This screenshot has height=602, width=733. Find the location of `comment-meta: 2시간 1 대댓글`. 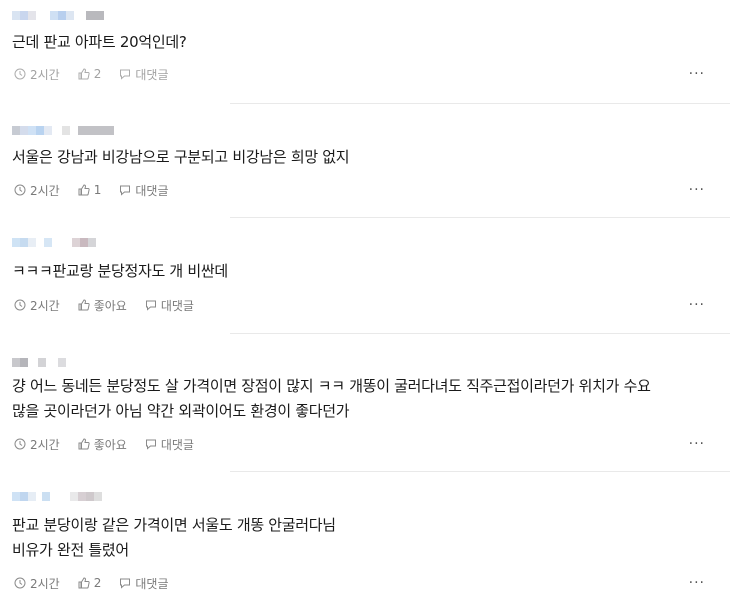

comment-meta: 2시간 1 대댓글 is located at coordinates (100, 190).